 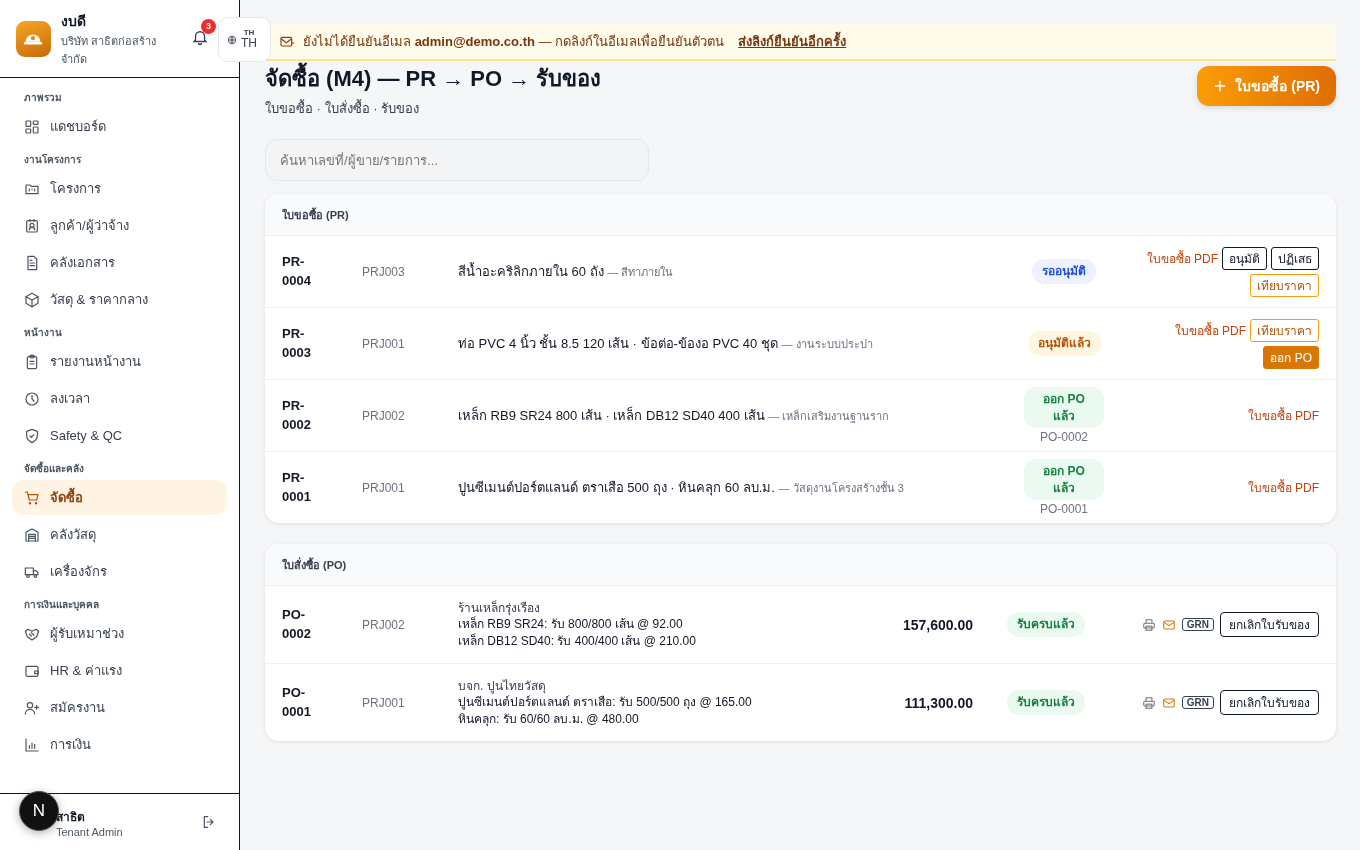 I want to click on sidebar-item: สมัครงาน, so click(x=119, y=707).